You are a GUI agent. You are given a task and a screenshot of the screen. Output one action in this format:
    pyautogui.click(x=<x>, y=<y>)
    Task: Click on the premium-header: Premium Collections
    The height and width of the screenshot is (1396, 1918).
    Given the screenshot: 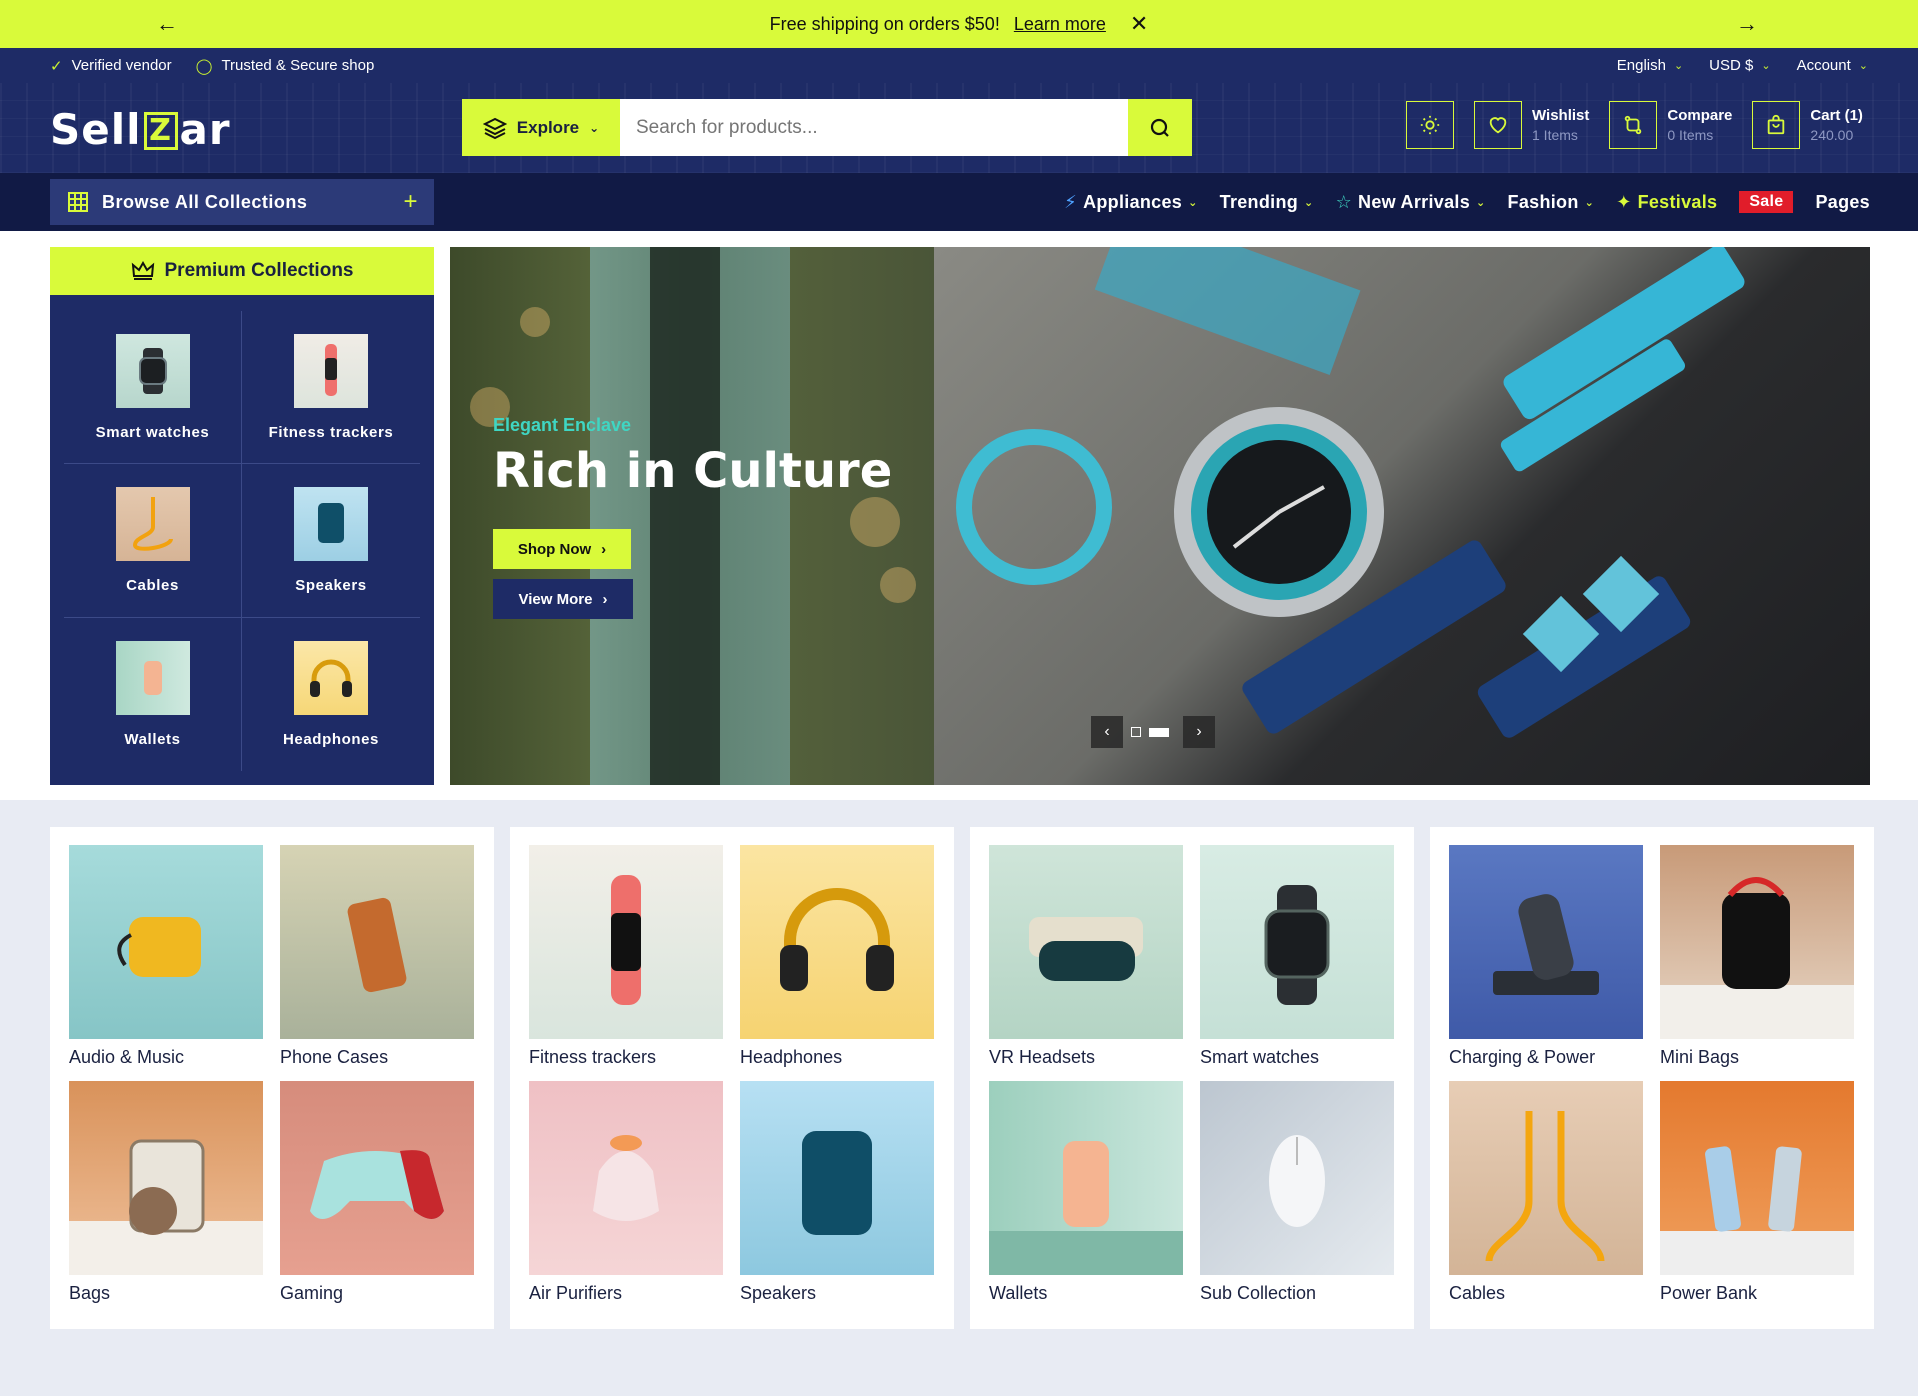 What is the action you would take?
    pyautogui.click(x=242, y=271)
    